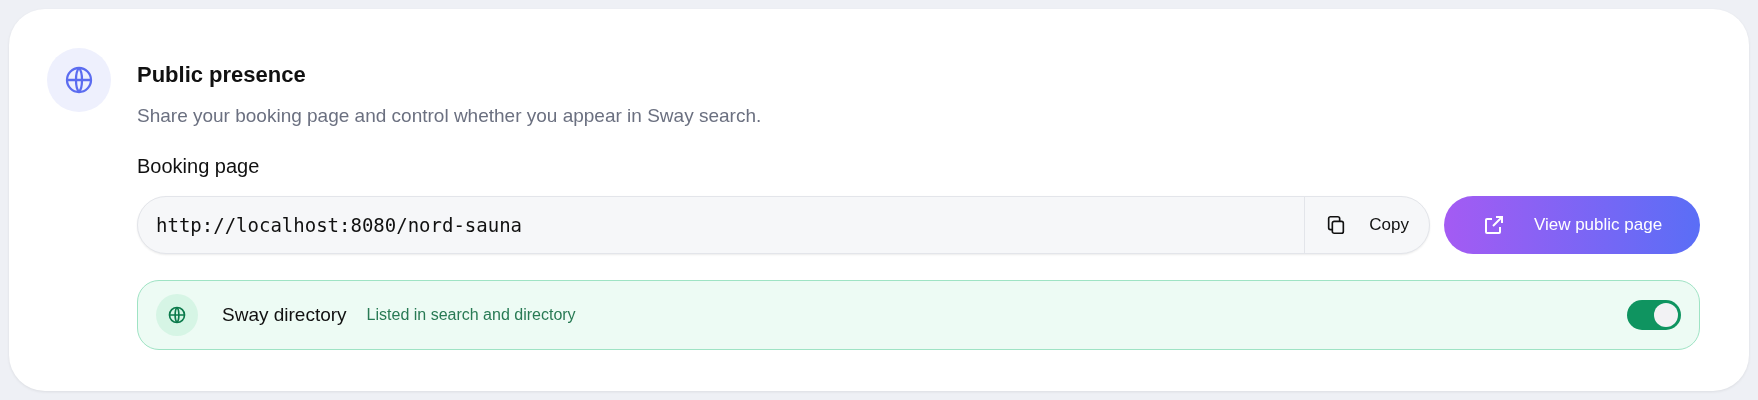 This screenshot has width=1758, height=400. I want to click on directory-title: Sway directory, so click(284, 315).